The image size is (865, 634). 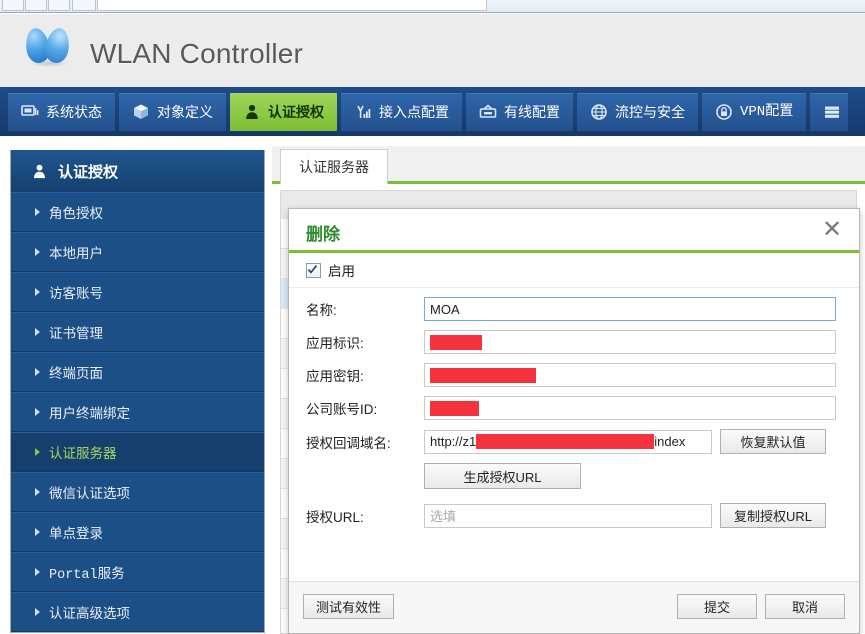 I want to click on nav-item-label: 流控与安全, so click(x=650, y=112).